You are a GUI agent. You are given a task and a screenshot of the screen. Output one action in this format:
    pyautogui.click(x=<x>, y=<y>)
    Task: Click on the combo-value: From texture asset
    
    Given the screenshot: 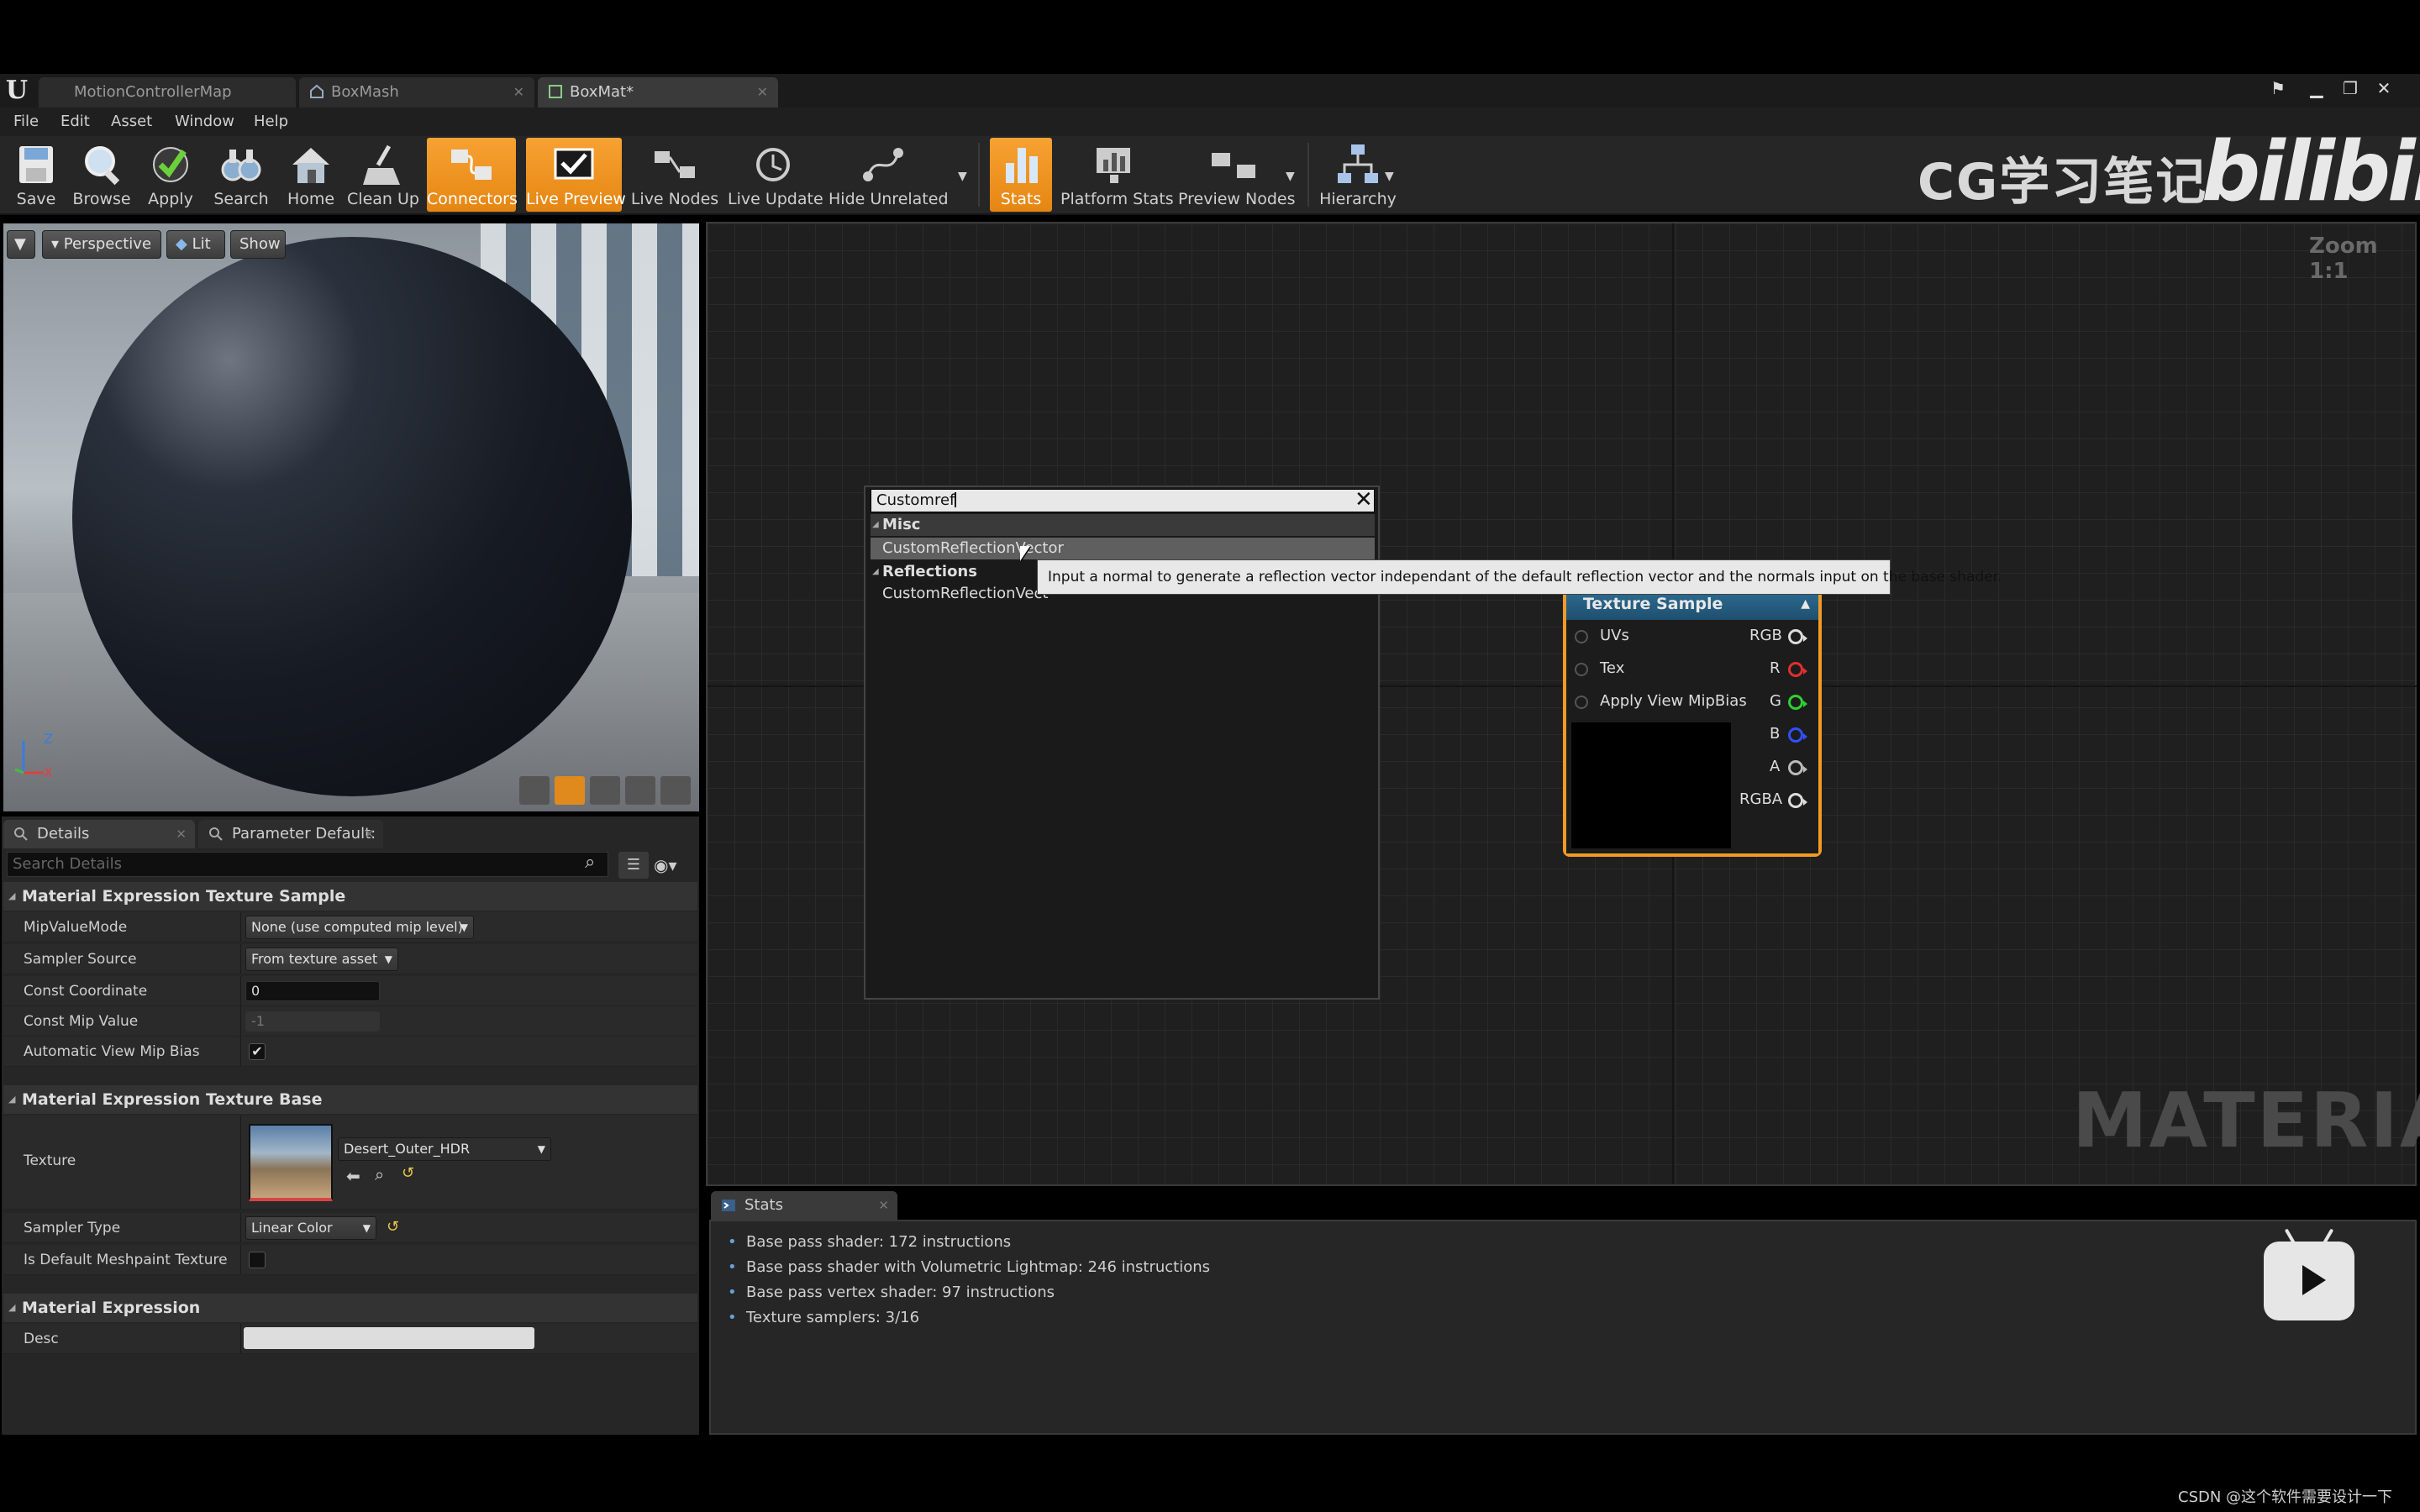 What is the action you would take?
    pyautogui.click(x=314, y=959)
    